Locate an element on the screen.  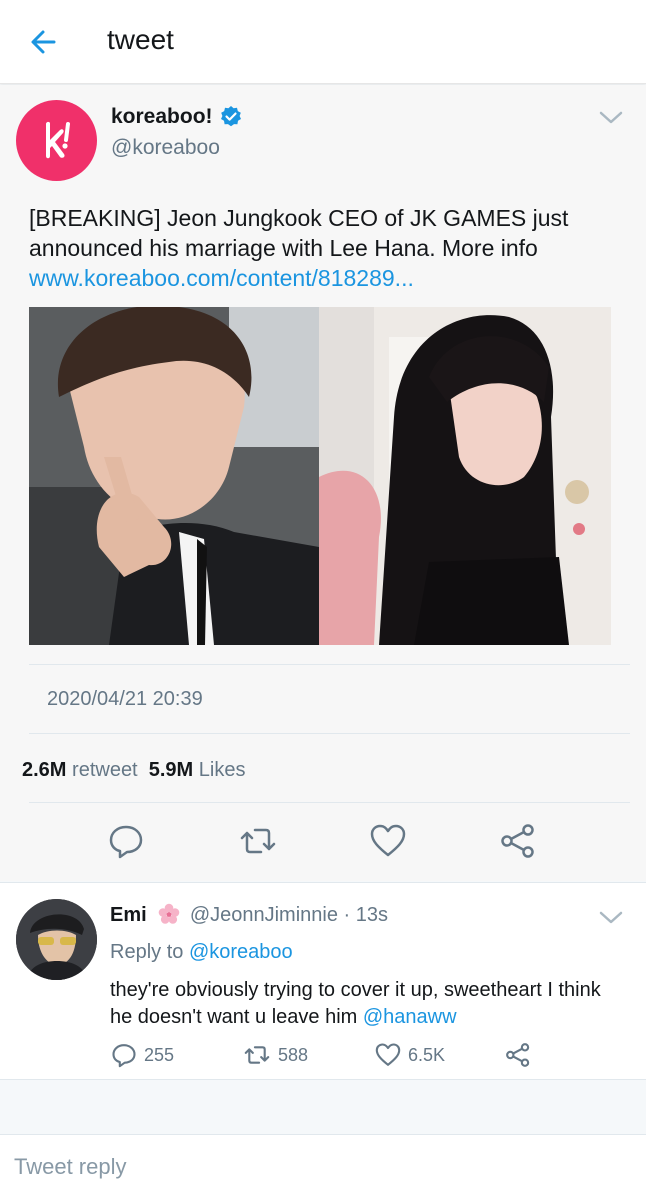
top-bar: tweet is located at coordinates (323, 42).